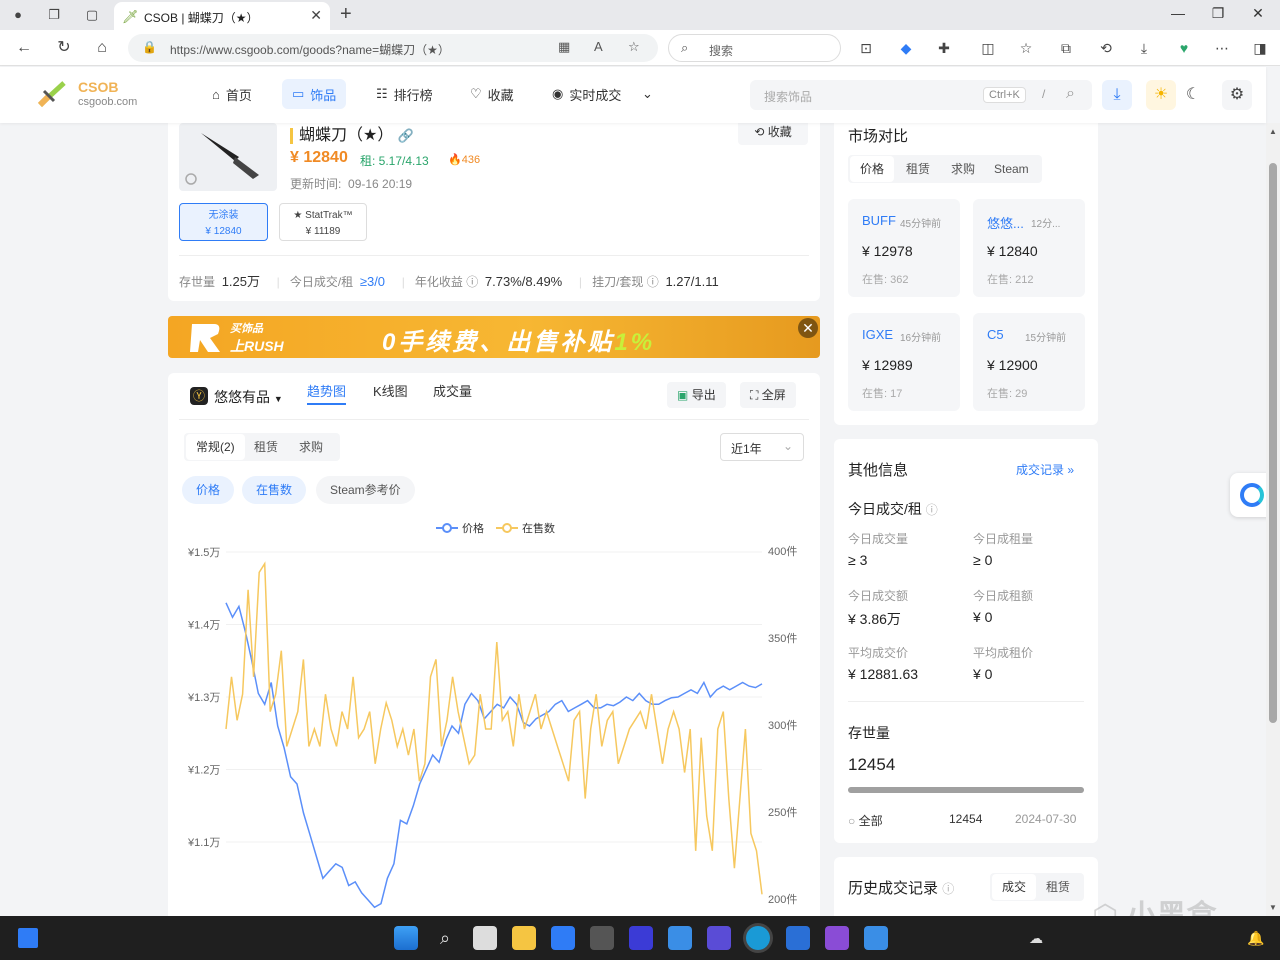 Image resolution: width=1280 pixels, height=960 pixels. What do you see at coordinates (346, 14) in the screenshot?
I see `new-tab-icon: +` at bounding box center [346, 14].